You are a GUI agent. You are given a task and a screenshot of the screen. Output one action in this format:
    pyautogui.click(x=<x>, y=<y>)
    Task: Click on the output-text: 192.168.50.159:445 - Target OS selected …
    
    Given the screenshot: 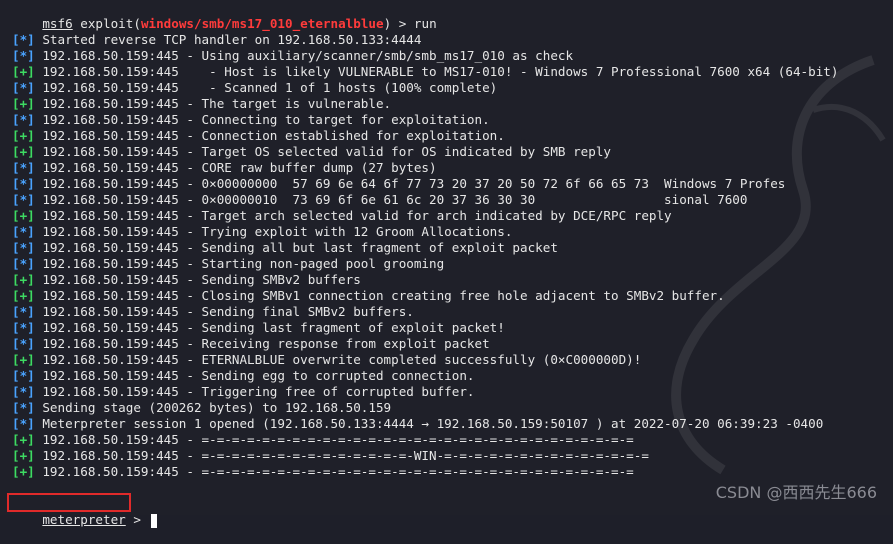 What is the action you would take?
    pyautogui.click(x=322, y=151)
    